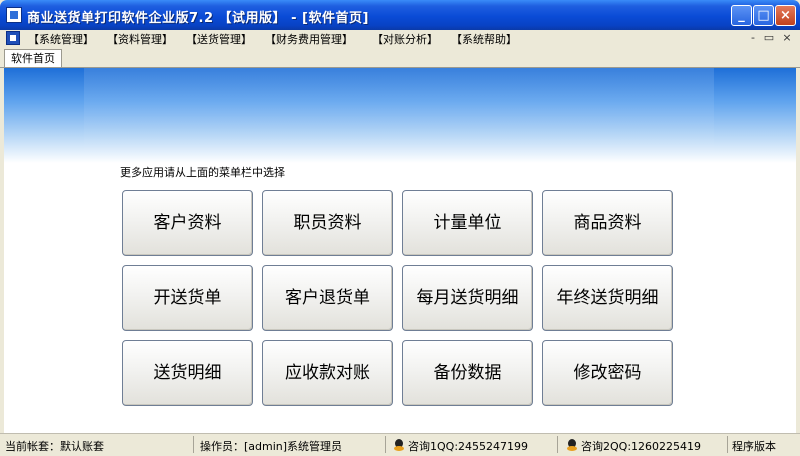 The width and height of the screenshot is (800, 456). I want to click on customer-info-button: 客户资料, so click(187, 223).